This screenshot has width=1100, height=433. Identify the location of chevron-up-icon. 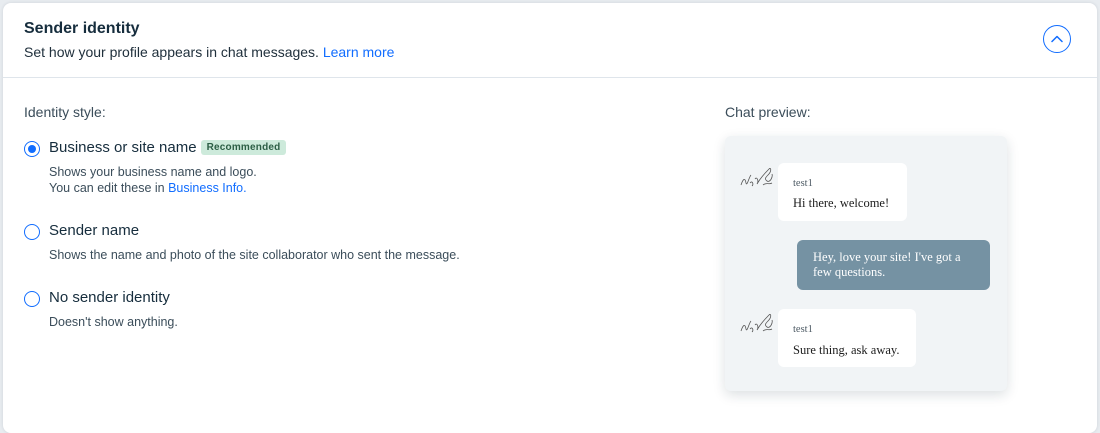
(1057, 39).